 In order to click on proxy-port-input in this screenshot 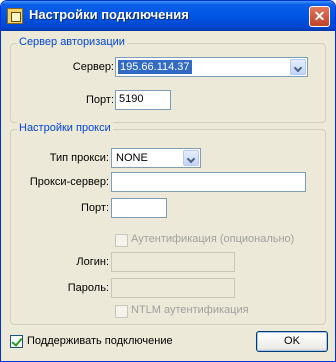, I will do `click(139, 208)`.